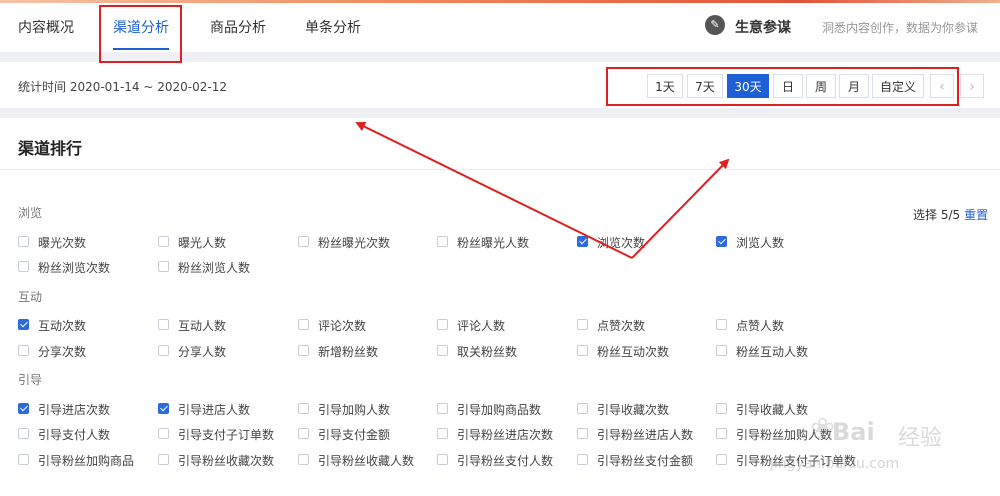  Describe the element at coordinates (481, 326) in the screenshot. I see `metric-label: 评论人数` at that location.